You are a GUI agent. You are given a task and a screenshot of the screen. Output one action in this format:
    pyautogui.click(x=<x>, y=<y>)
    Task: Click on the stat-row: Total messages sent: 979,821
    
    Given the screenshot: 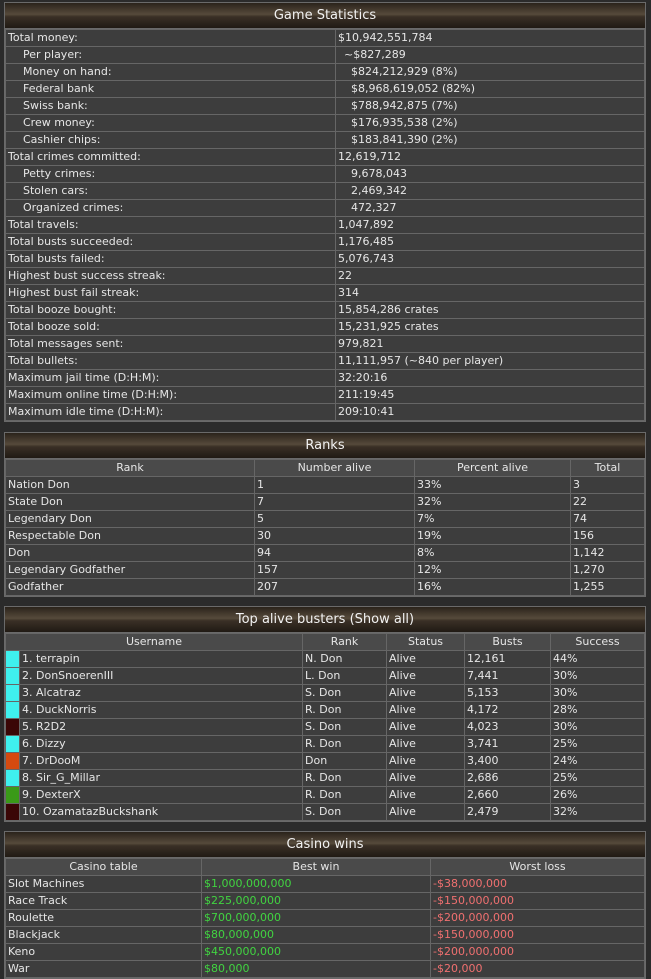 What is the action you would take?
    pyautogui.click(x=325, y=344)
    